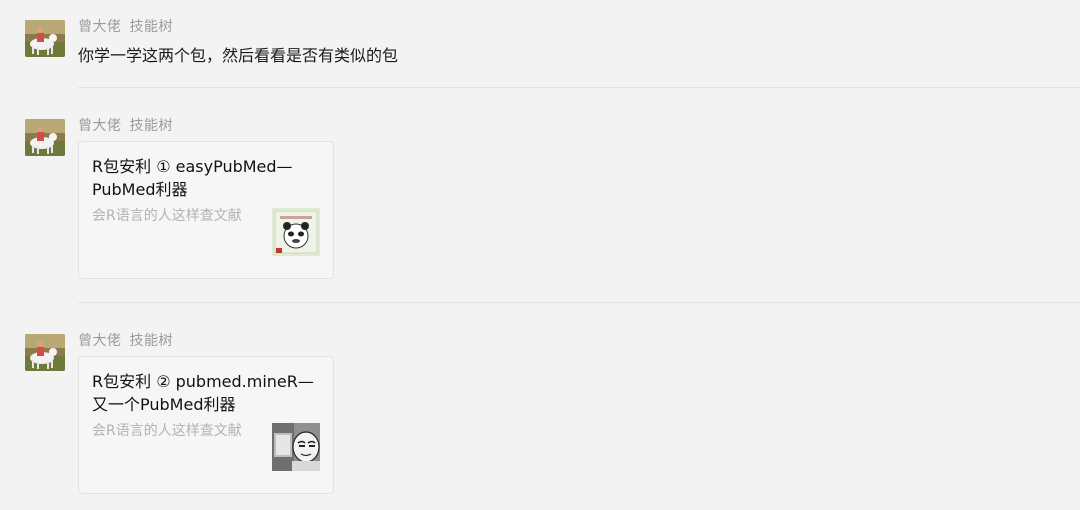 The image size is (1080, 510). What do you see at coordinates (296, 447) in the screenshot?
I see `cartoon-reader-thumbnail` at bounding box center [296, 447].